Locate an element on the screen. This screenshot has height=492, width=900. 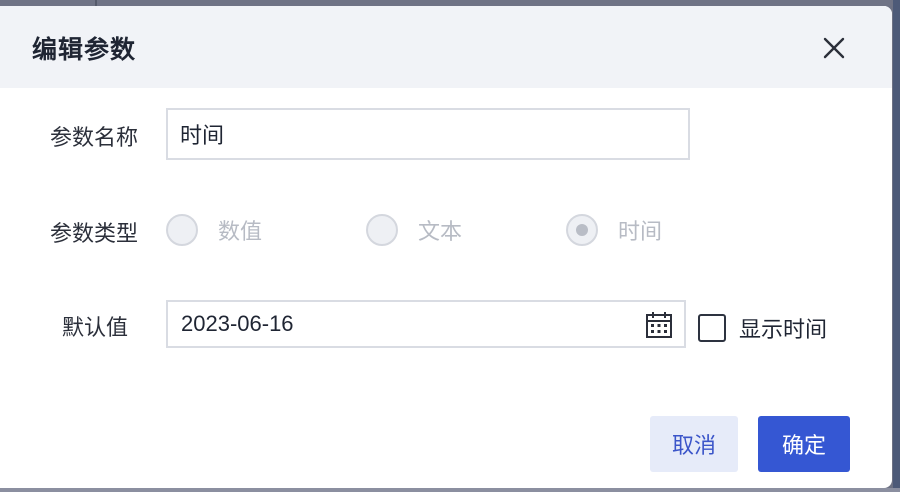
param-name-input is located at coordinates (428, 134).